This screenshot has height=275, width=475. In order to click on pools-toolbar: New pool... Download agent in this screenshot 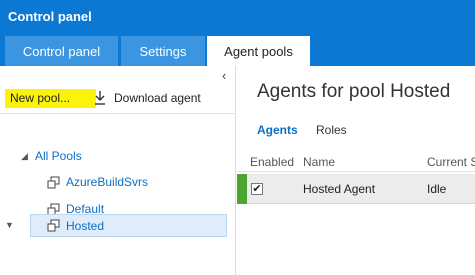, I will do `click(118, 99)`.